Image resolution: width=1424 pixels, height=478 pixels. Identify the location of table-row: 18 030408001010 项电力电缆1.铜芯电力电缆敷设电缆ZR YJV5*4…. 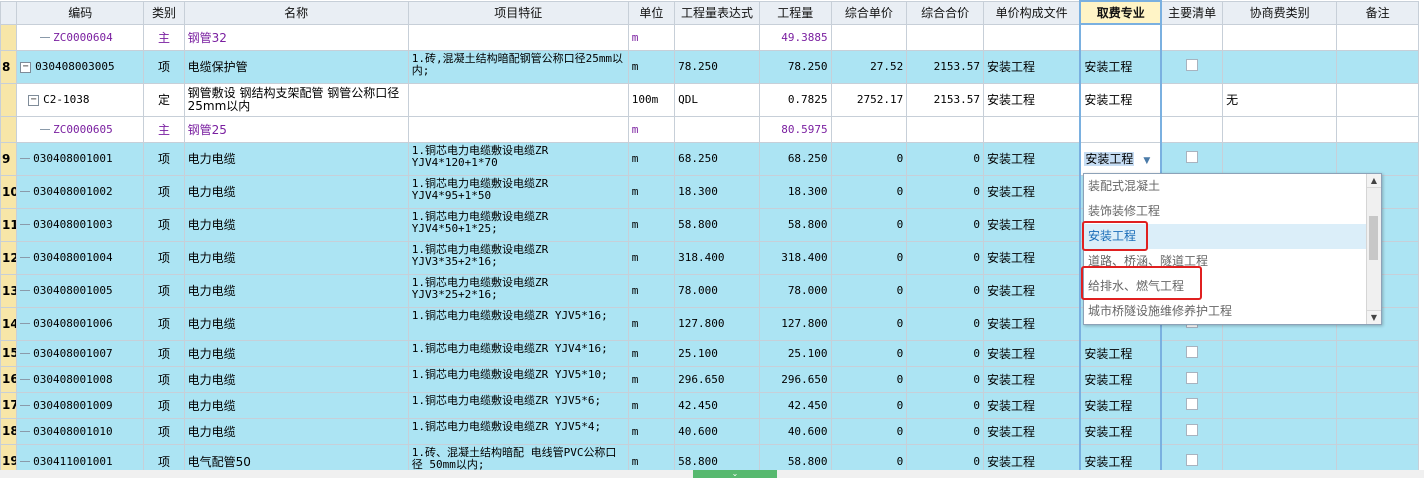
(709, 431).